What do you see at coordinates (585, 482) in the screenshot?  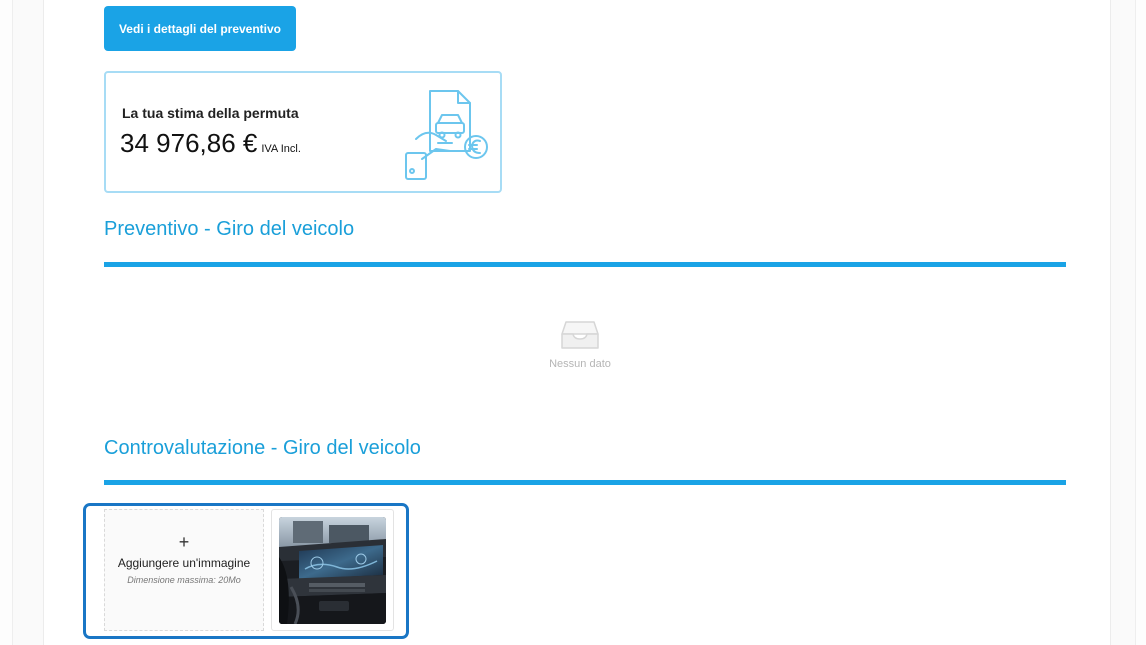 I see `counter-valuation-section-divider` at bounding box center [585, 482].